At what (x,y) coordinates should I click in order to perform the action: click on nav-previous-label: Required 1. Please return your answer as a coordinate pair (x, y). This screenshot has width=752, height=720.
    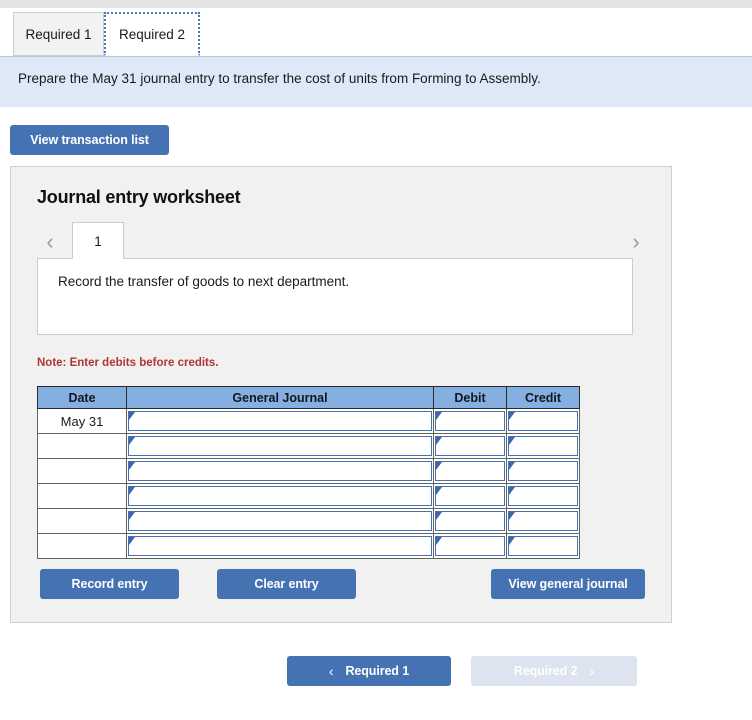
    Looking at the image, I should click on (377, 671).